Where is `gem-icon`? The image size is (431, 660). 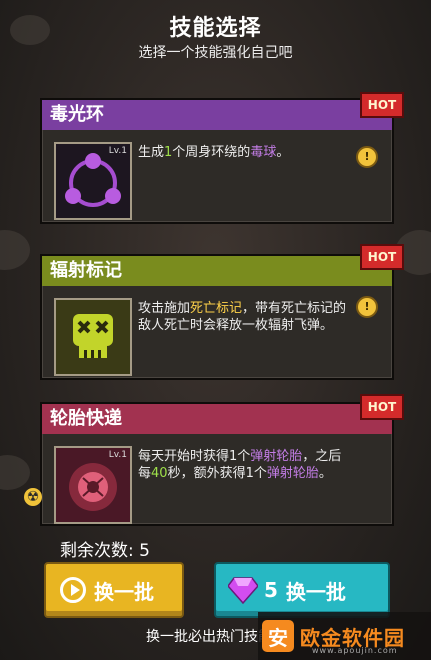
gem-icon is located at coordinates (243, 590).